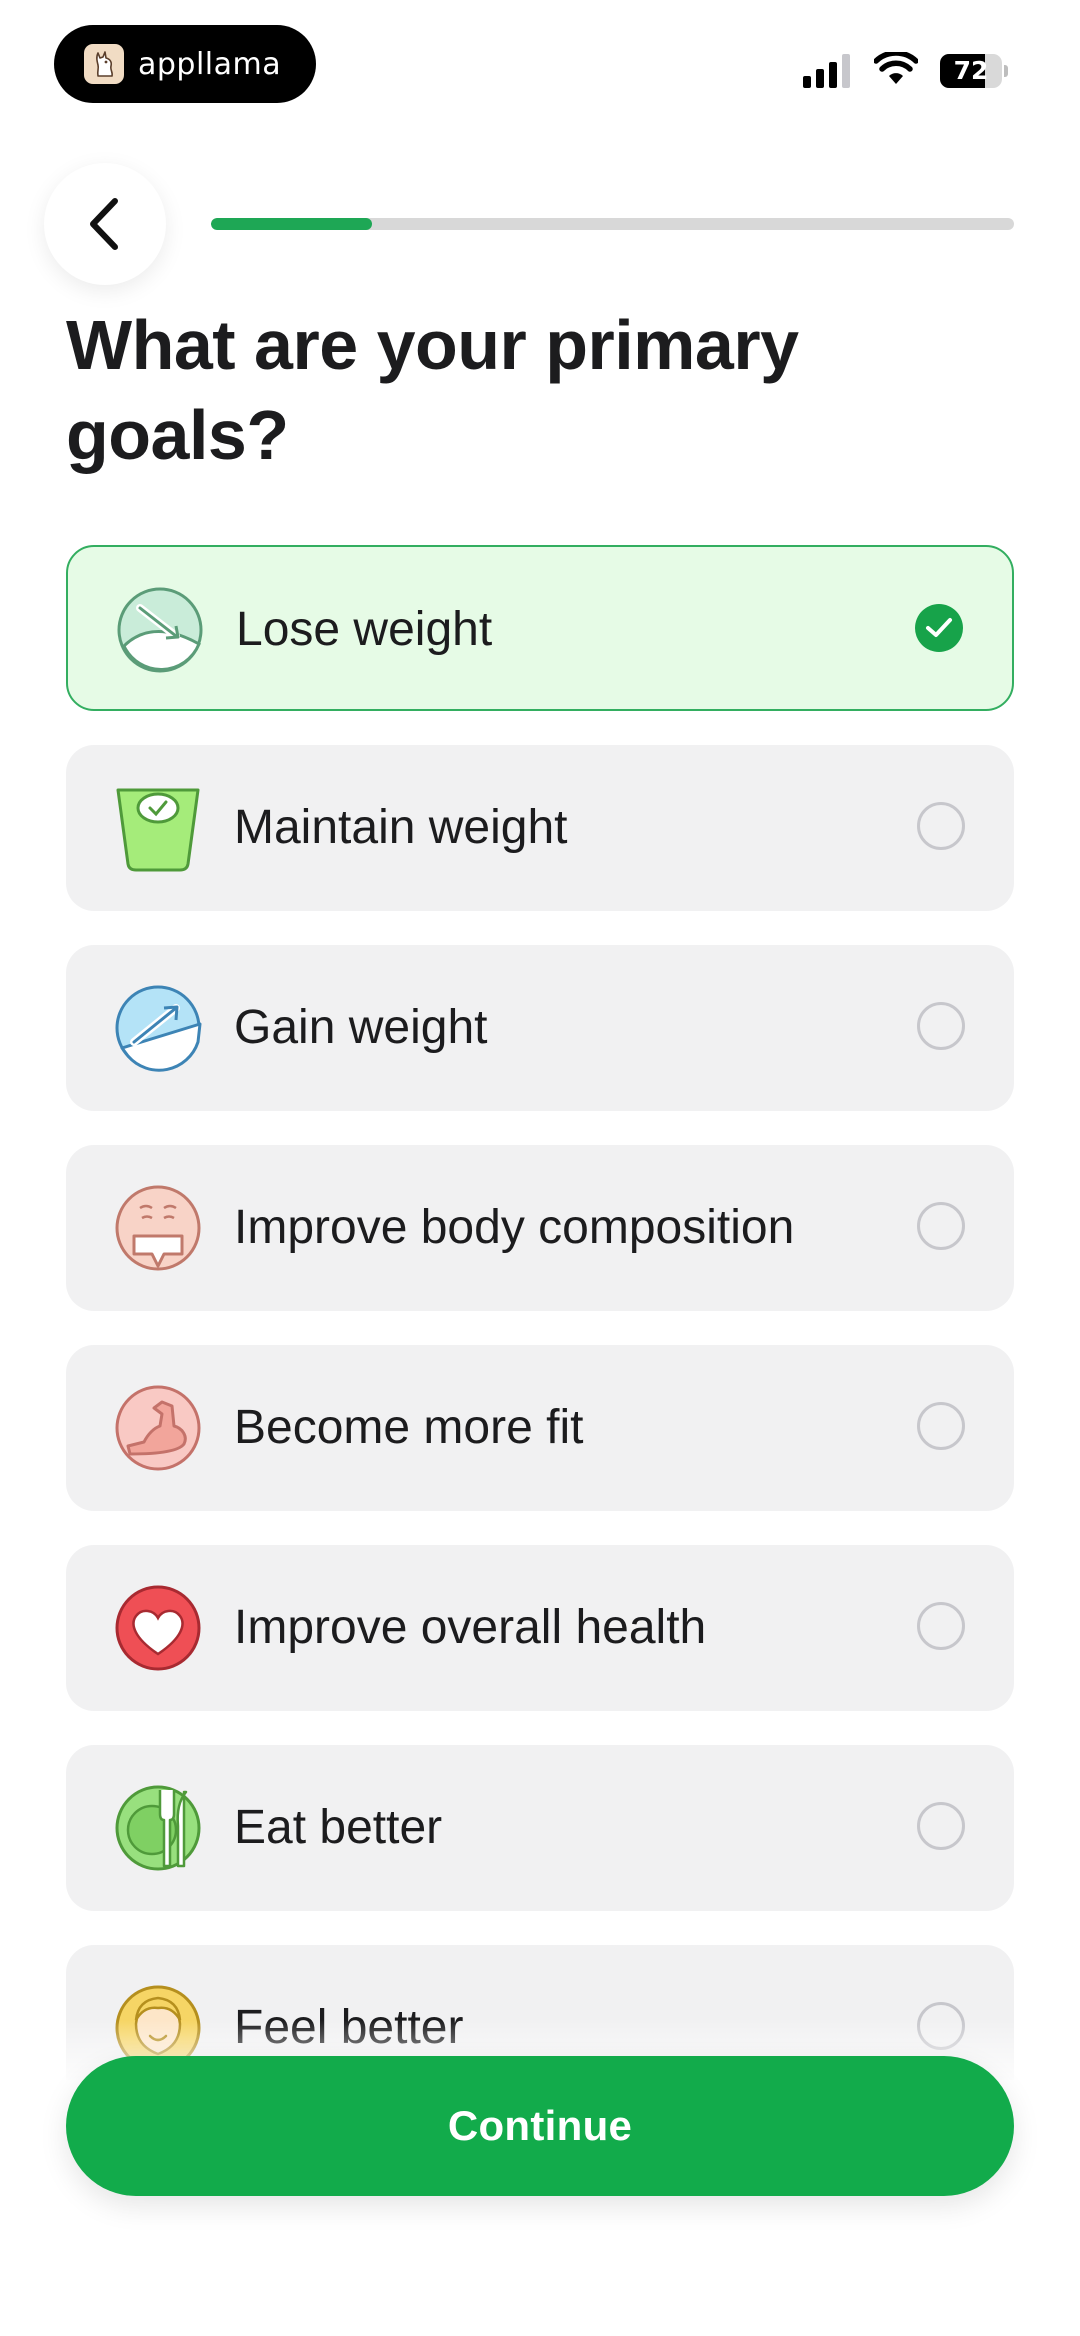 Image resolution: width=1080 pixels, height=2336 pixels. I want to click on back-button, so click(105, 224).